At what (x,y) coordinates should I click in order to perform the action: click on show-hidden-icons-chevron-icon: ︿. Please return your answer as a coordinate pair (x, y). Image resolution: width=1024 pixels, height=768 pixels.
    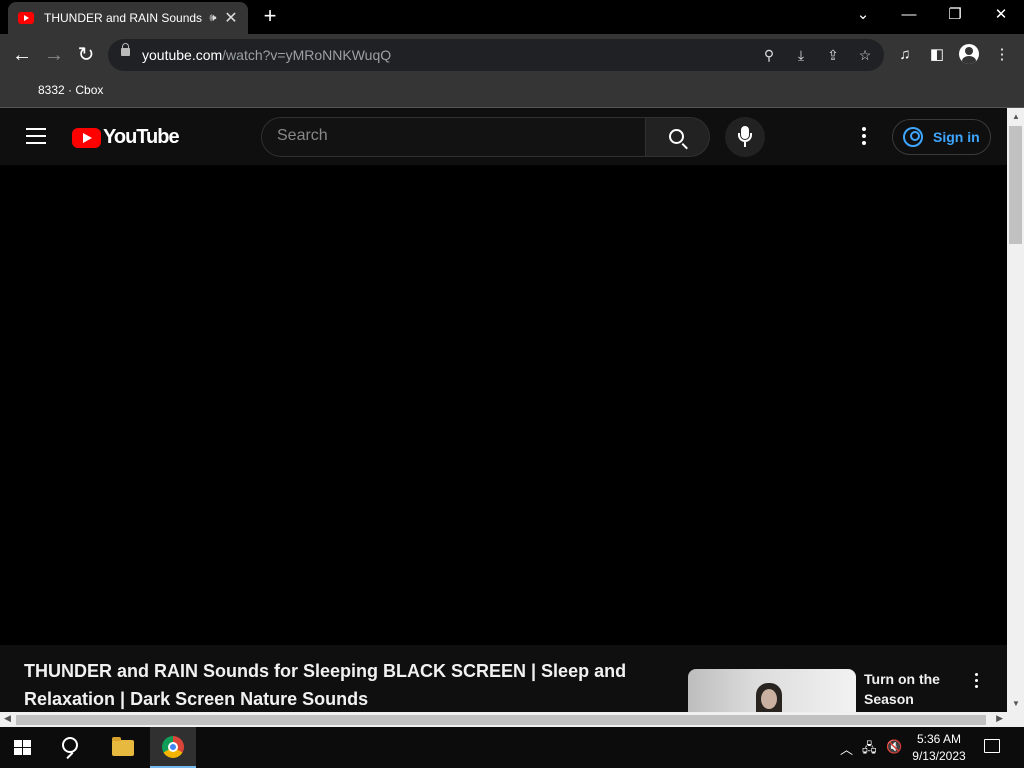
    Looking at the image, I should click on (846, 748).